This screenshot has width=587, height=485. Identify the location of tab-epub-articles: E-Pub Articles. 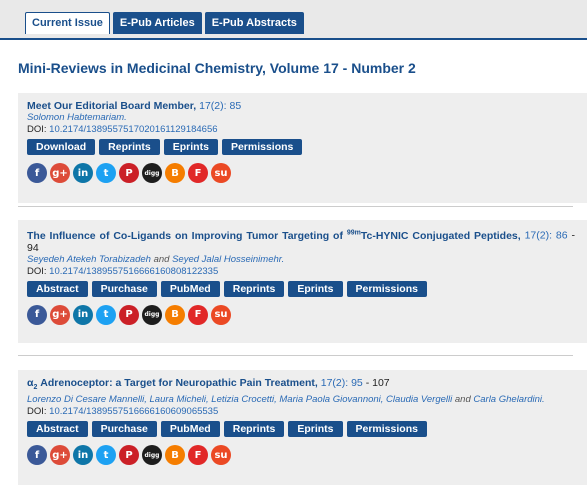
(157, 23).